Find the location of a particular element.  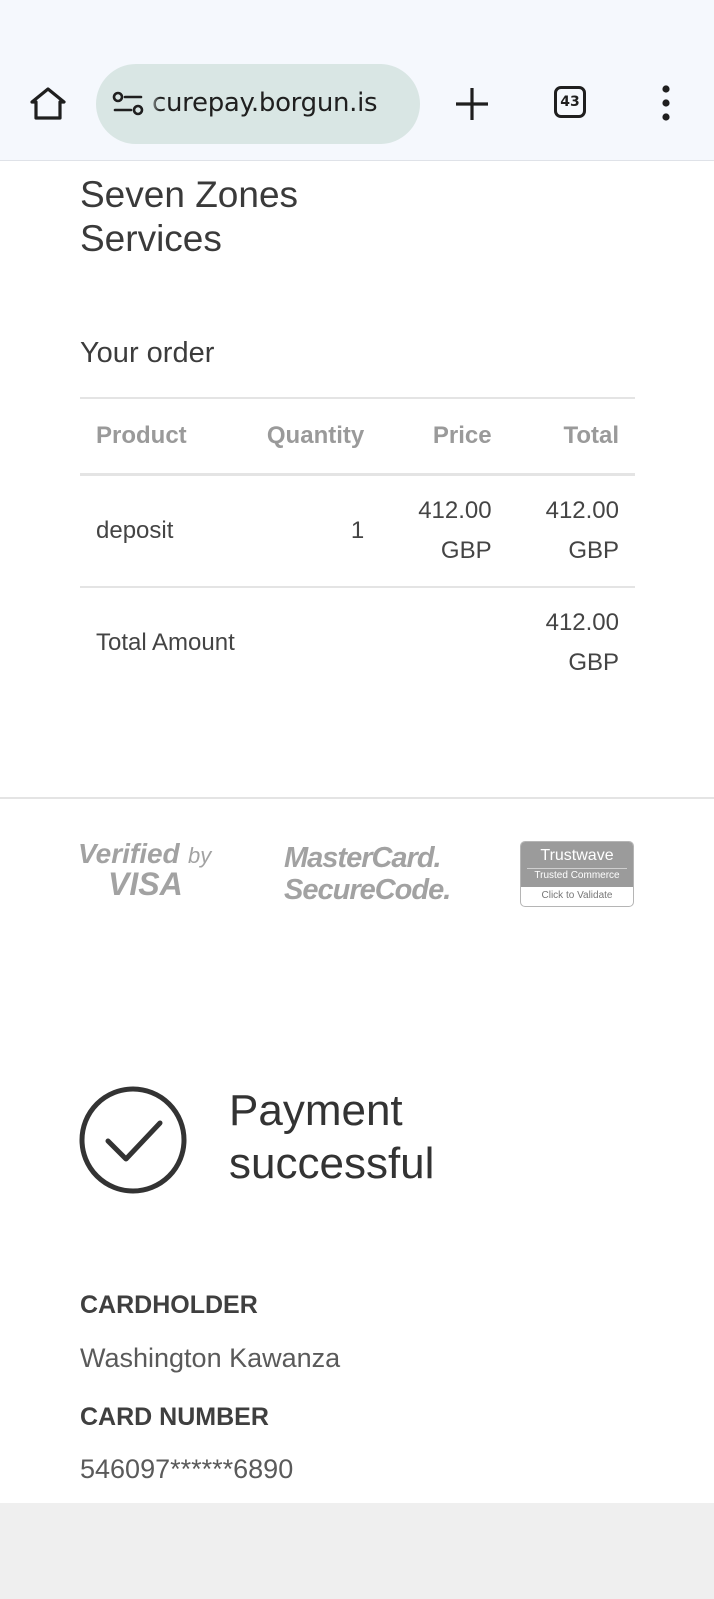

trustwave-validate-link: Click to Validate is located at coordinates (577, 896).